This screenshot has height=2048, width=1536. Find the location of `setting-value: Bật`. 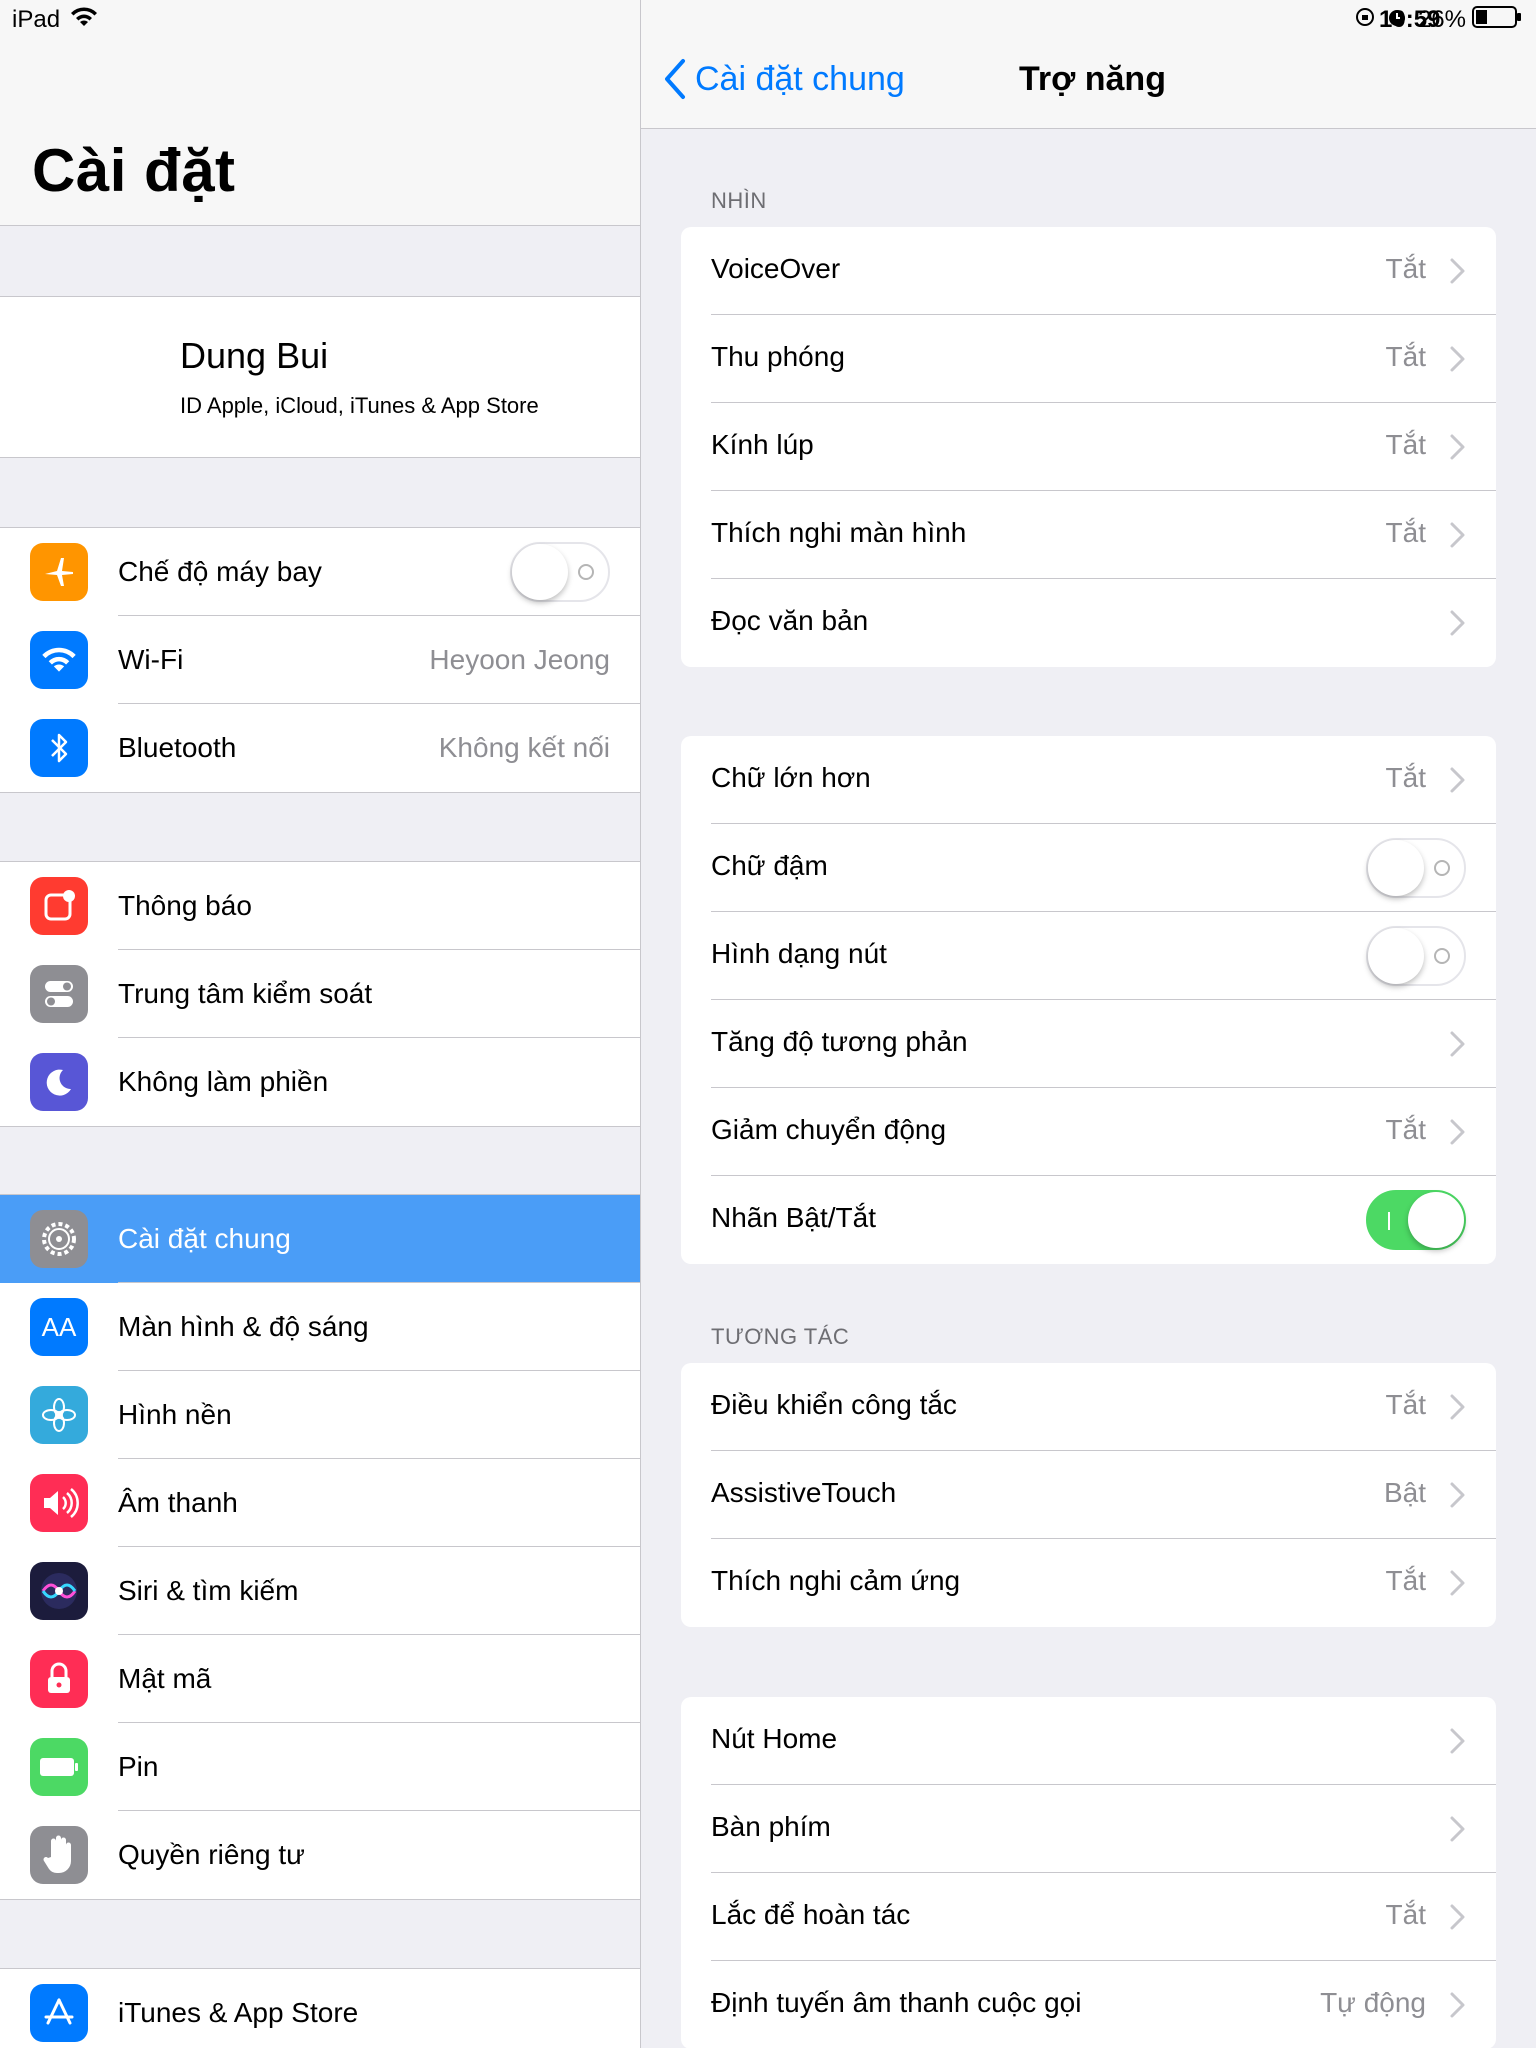

setting-value: Bật is located at coordinates (1404, 1492).